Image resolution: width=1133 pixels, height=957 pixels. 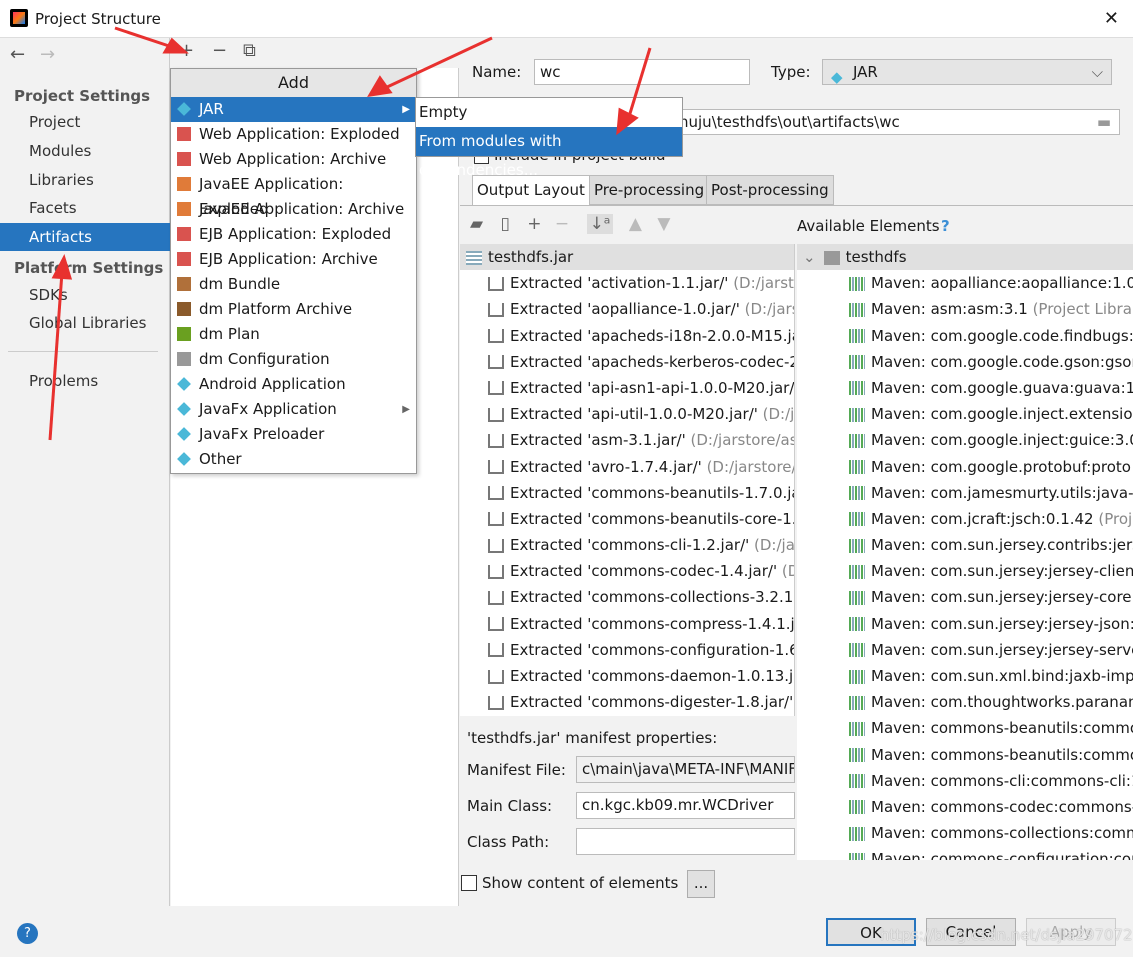 What do you see at coordinates (639, 84) in the screenshot?
I see `arrow-to-from-modules` at bounding box center [639, 84].